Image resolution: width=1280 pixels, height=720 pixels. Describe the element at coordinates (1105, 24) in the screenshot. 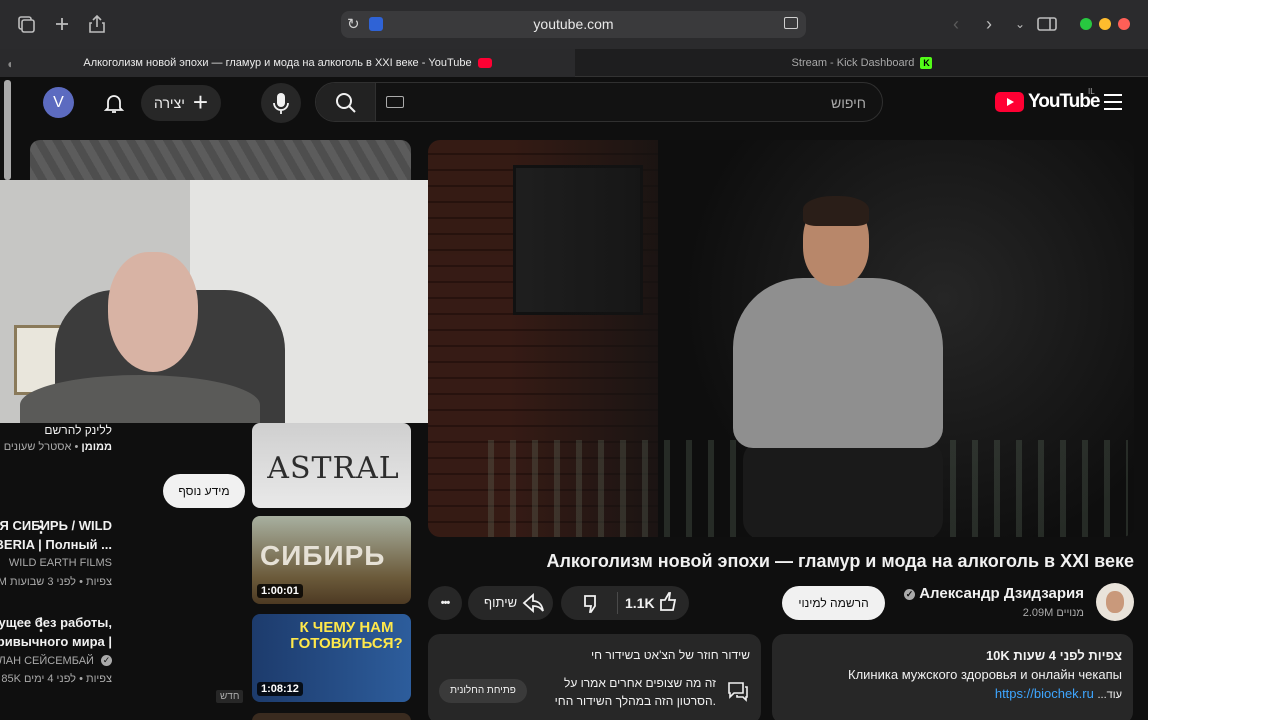

I see `window-minimize-button` at that location.